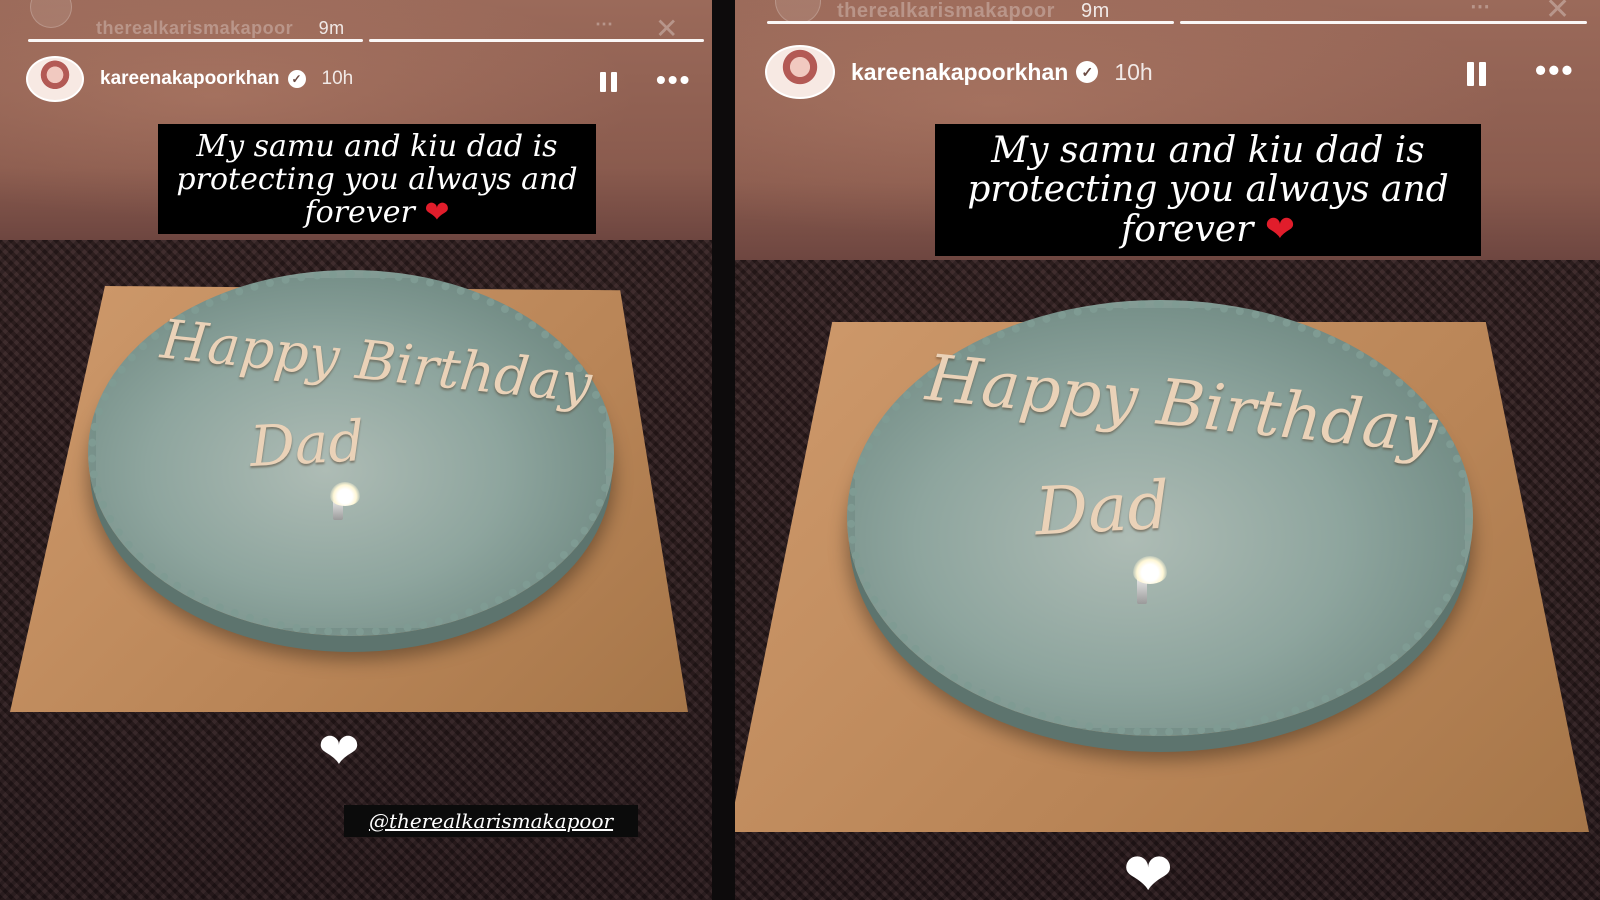  Describe the element at coordinates (723, 450) in the screenshot. I see `panel-divider` at that location.